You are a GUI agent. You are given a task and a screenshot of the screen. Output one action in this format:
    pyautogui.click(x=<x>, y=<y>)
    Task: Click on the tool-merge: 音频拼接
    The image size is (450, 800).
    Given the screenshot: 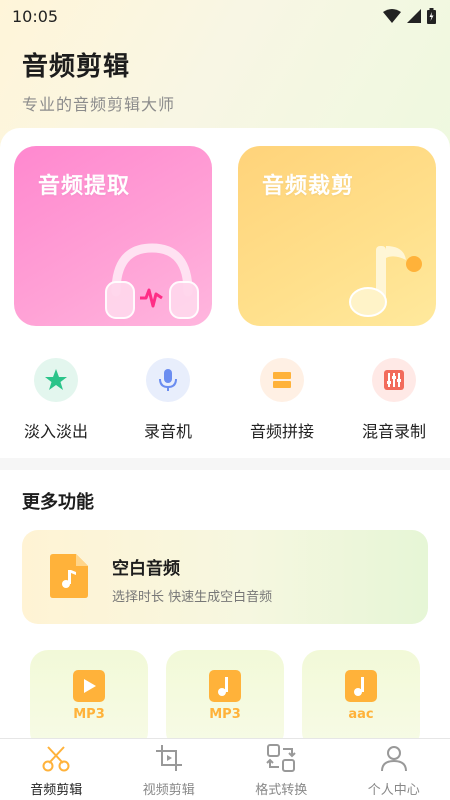 What is the action you would take?
    pyautogui.click(x=282, y=400)
    